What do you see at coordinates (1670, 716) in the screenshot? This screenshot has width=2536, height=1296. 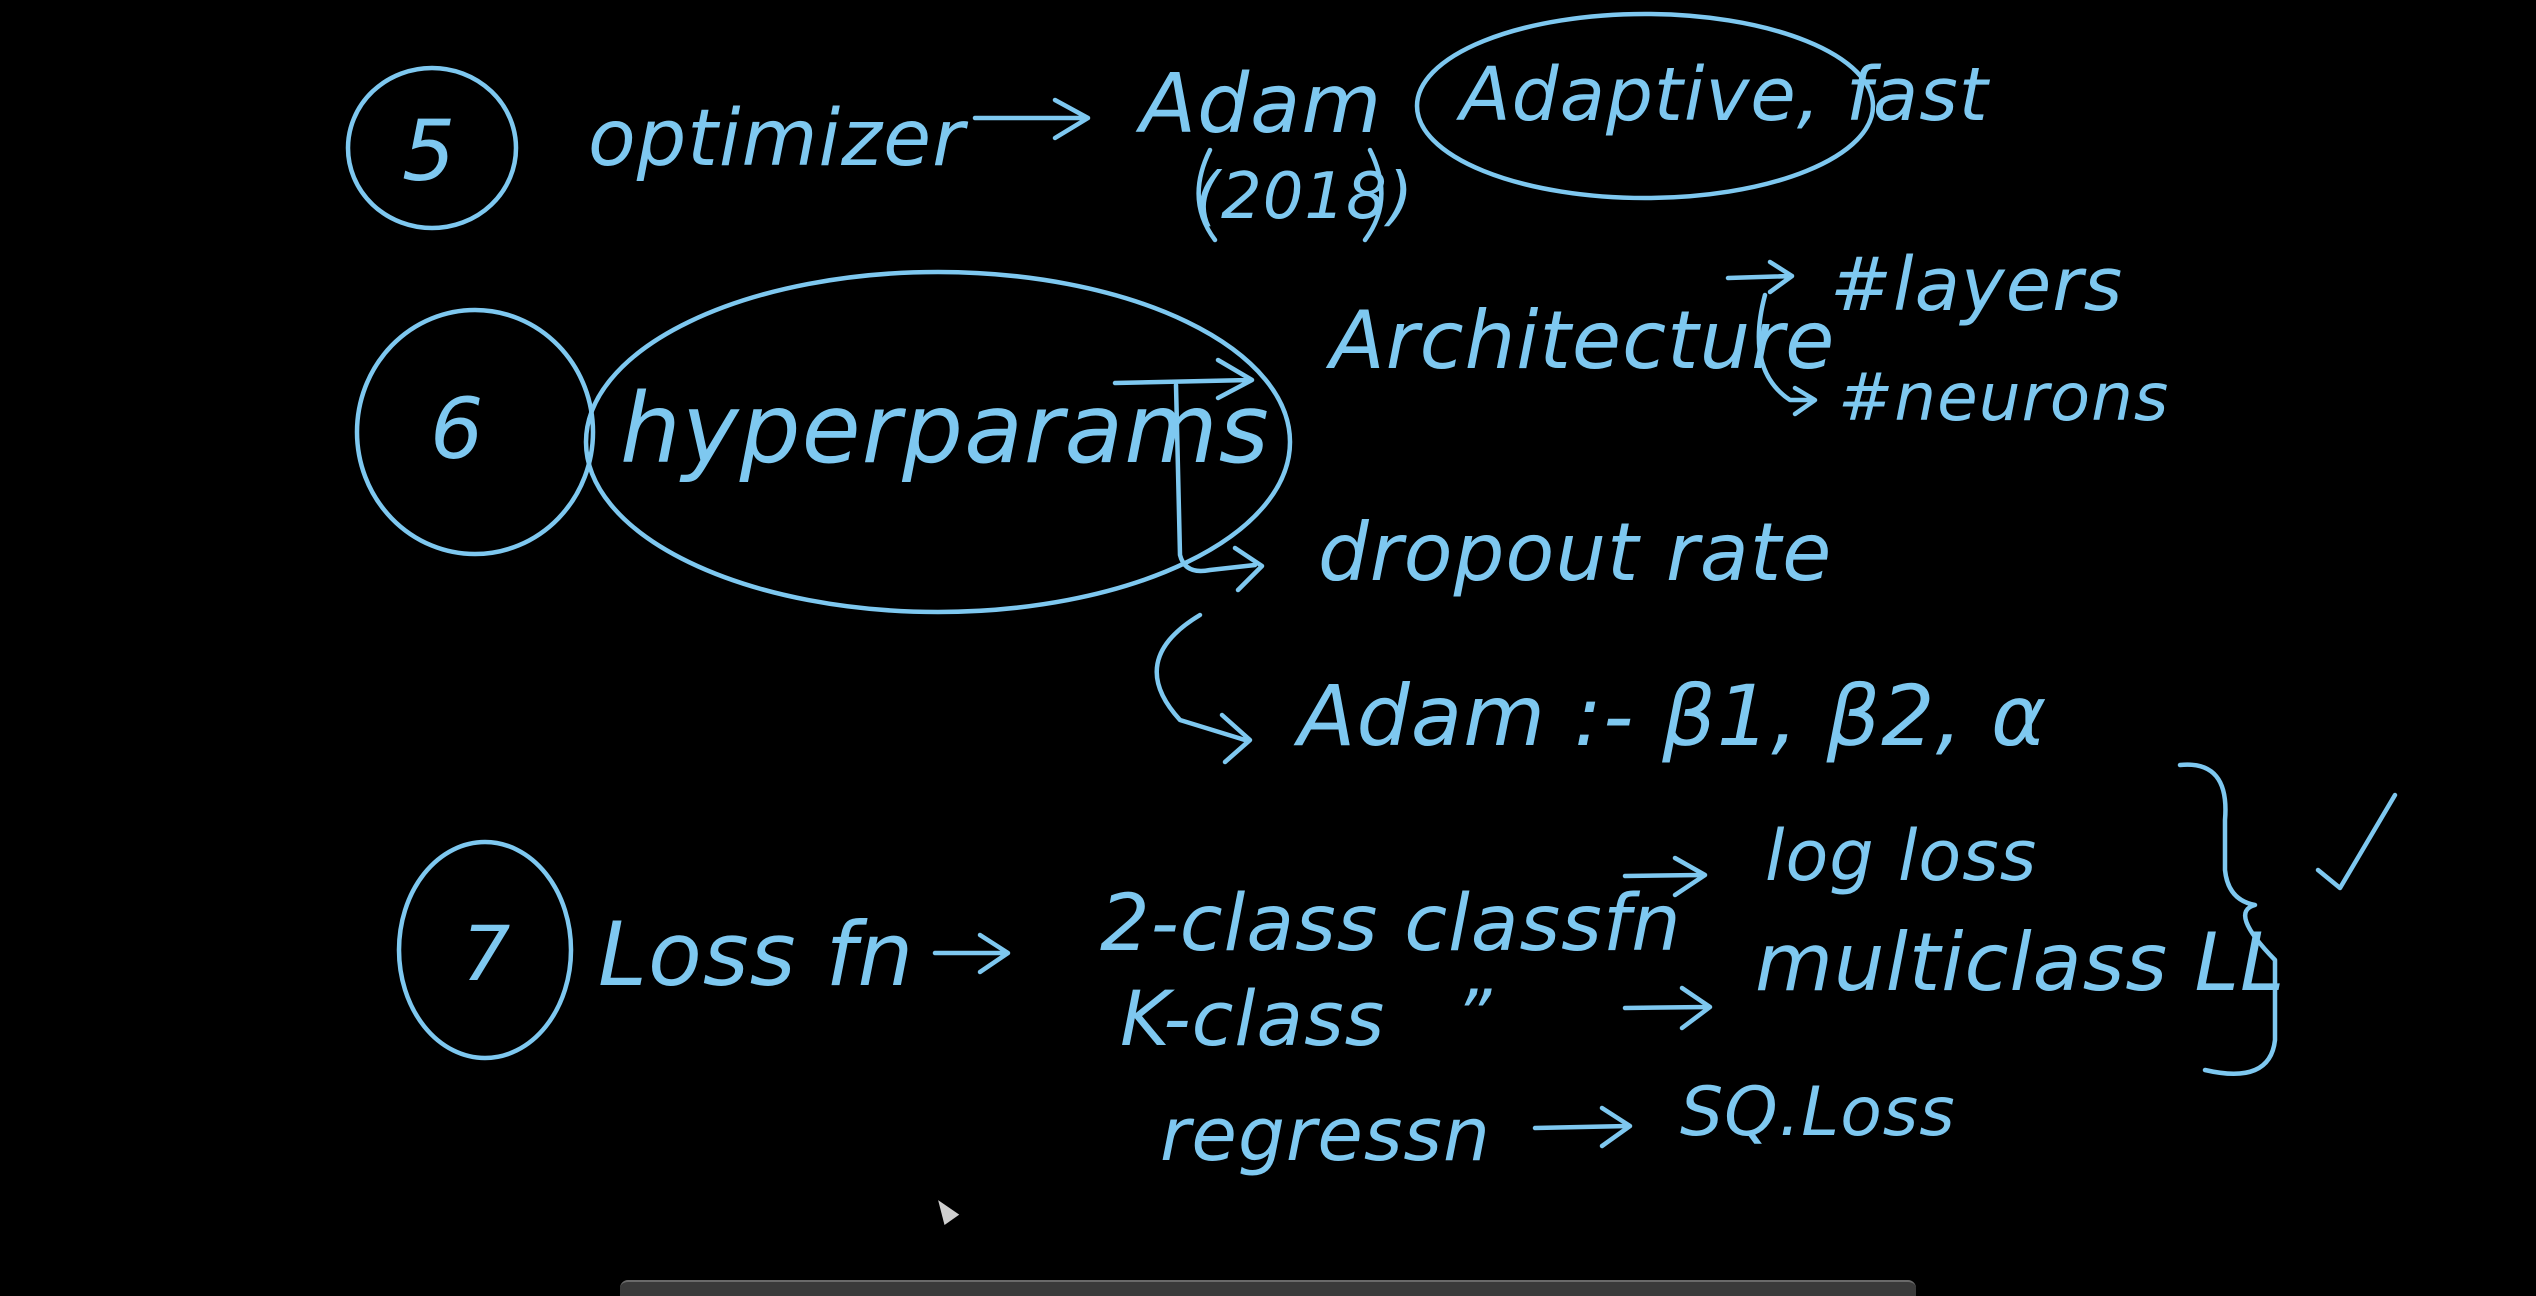 I see `label-adam-params: Adam :- β1, β2, α` at bounding box center [1670, 716].